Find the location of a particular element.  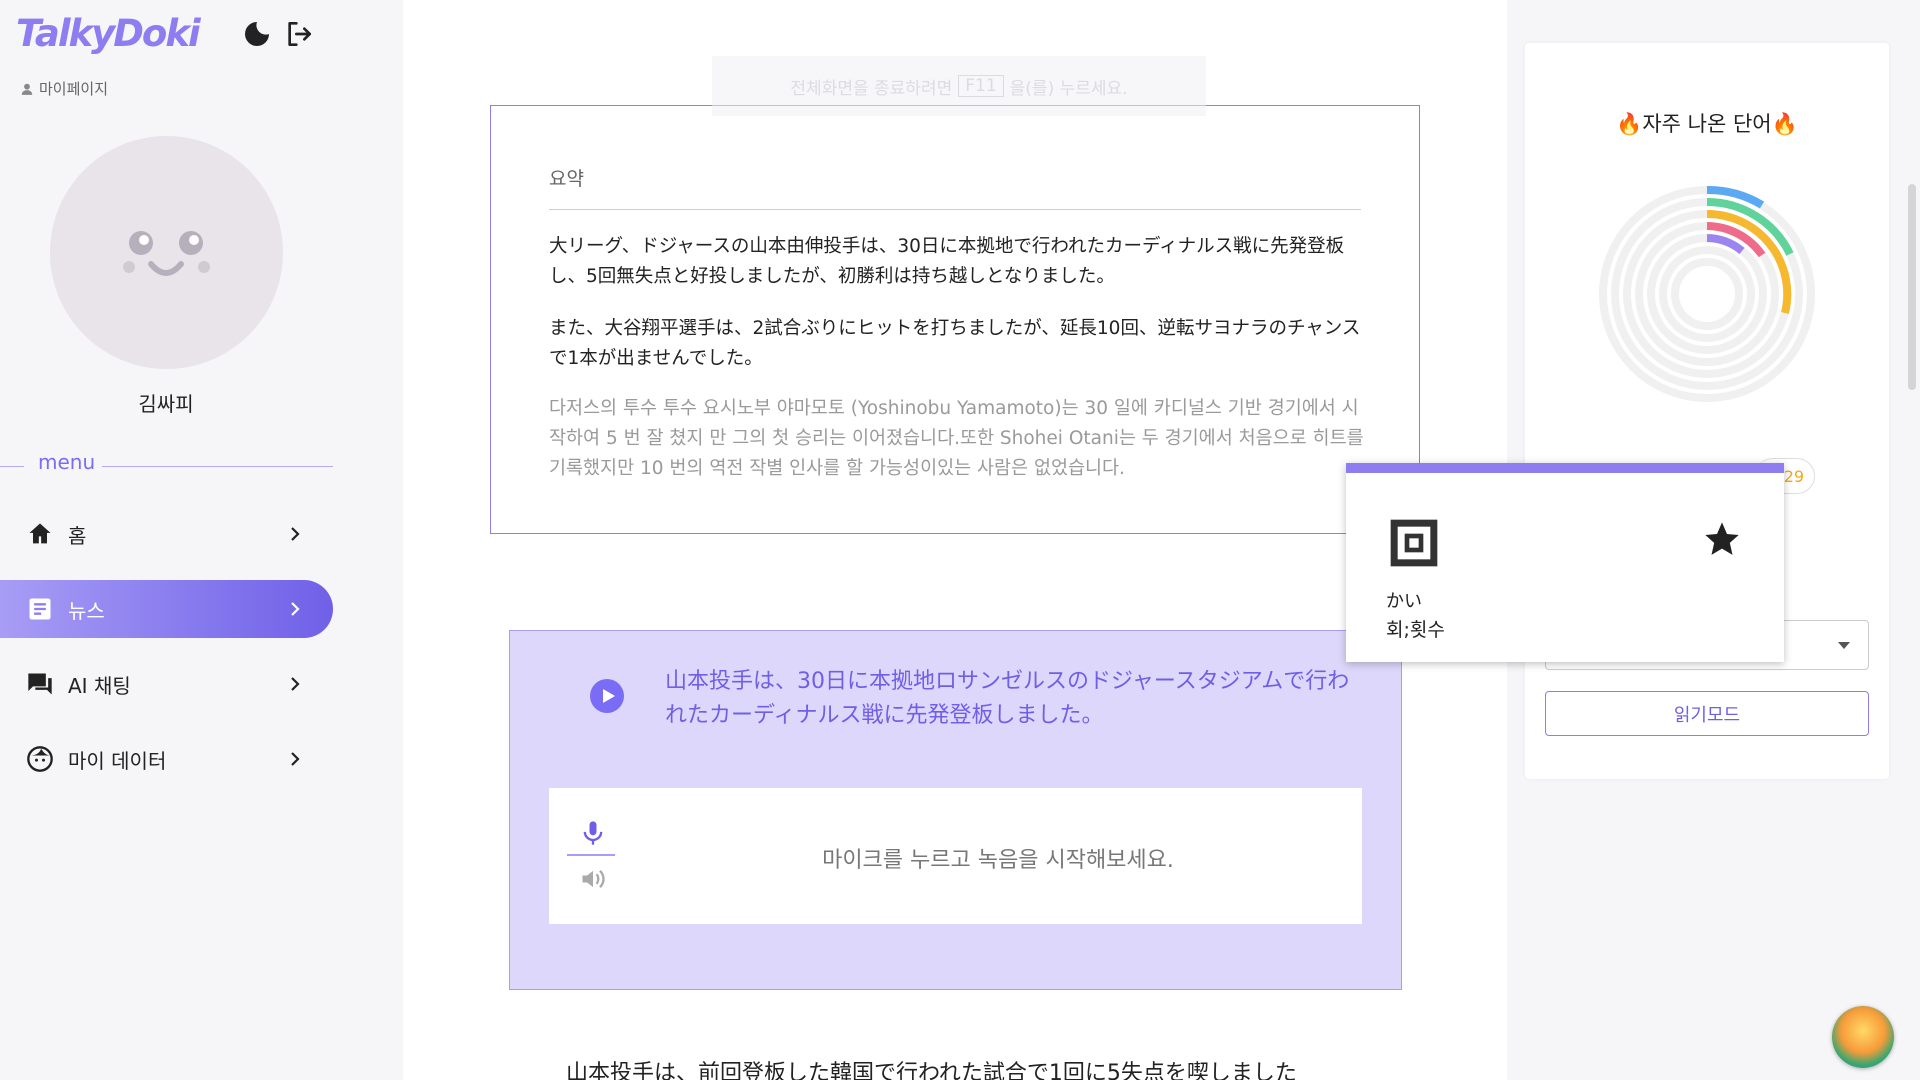

article-sentence: 山本投手は、前回登板した韓国で行われた試合で1回に5失点を喫しました is located at coordinates (931, 1067).